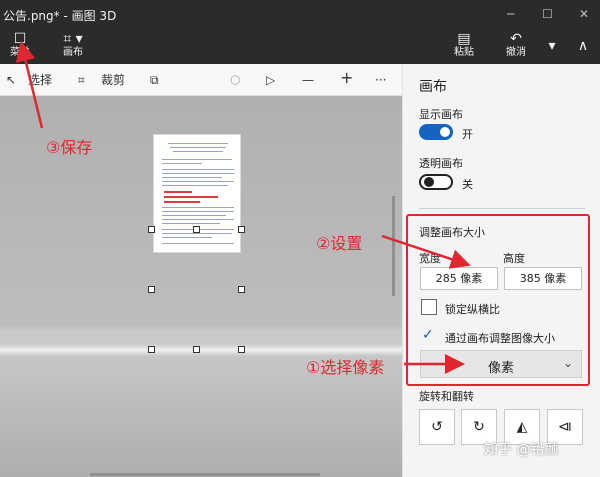 The image size is (600, 477). Describe the element at coordinates (426, 251) in the screenshot. I see `settings-arrow` at that location.